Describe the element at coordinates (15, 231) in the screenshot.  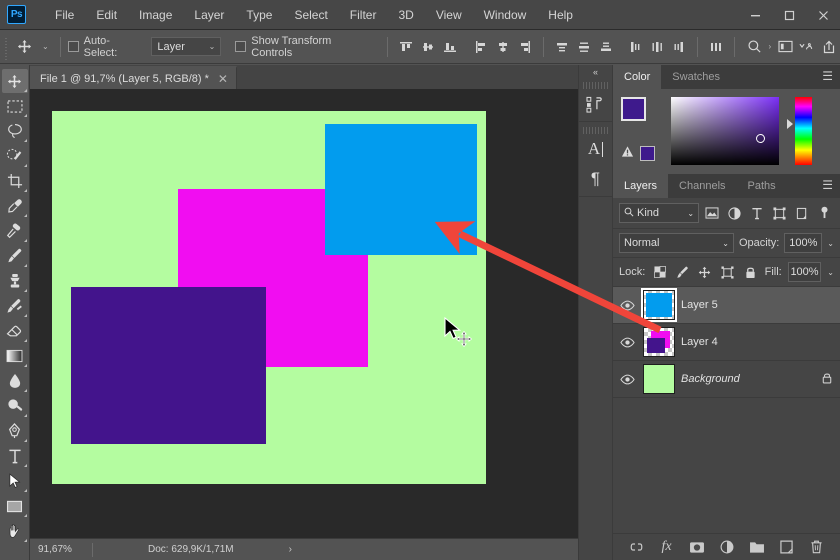
I see `tool-healing-brush` at that location.